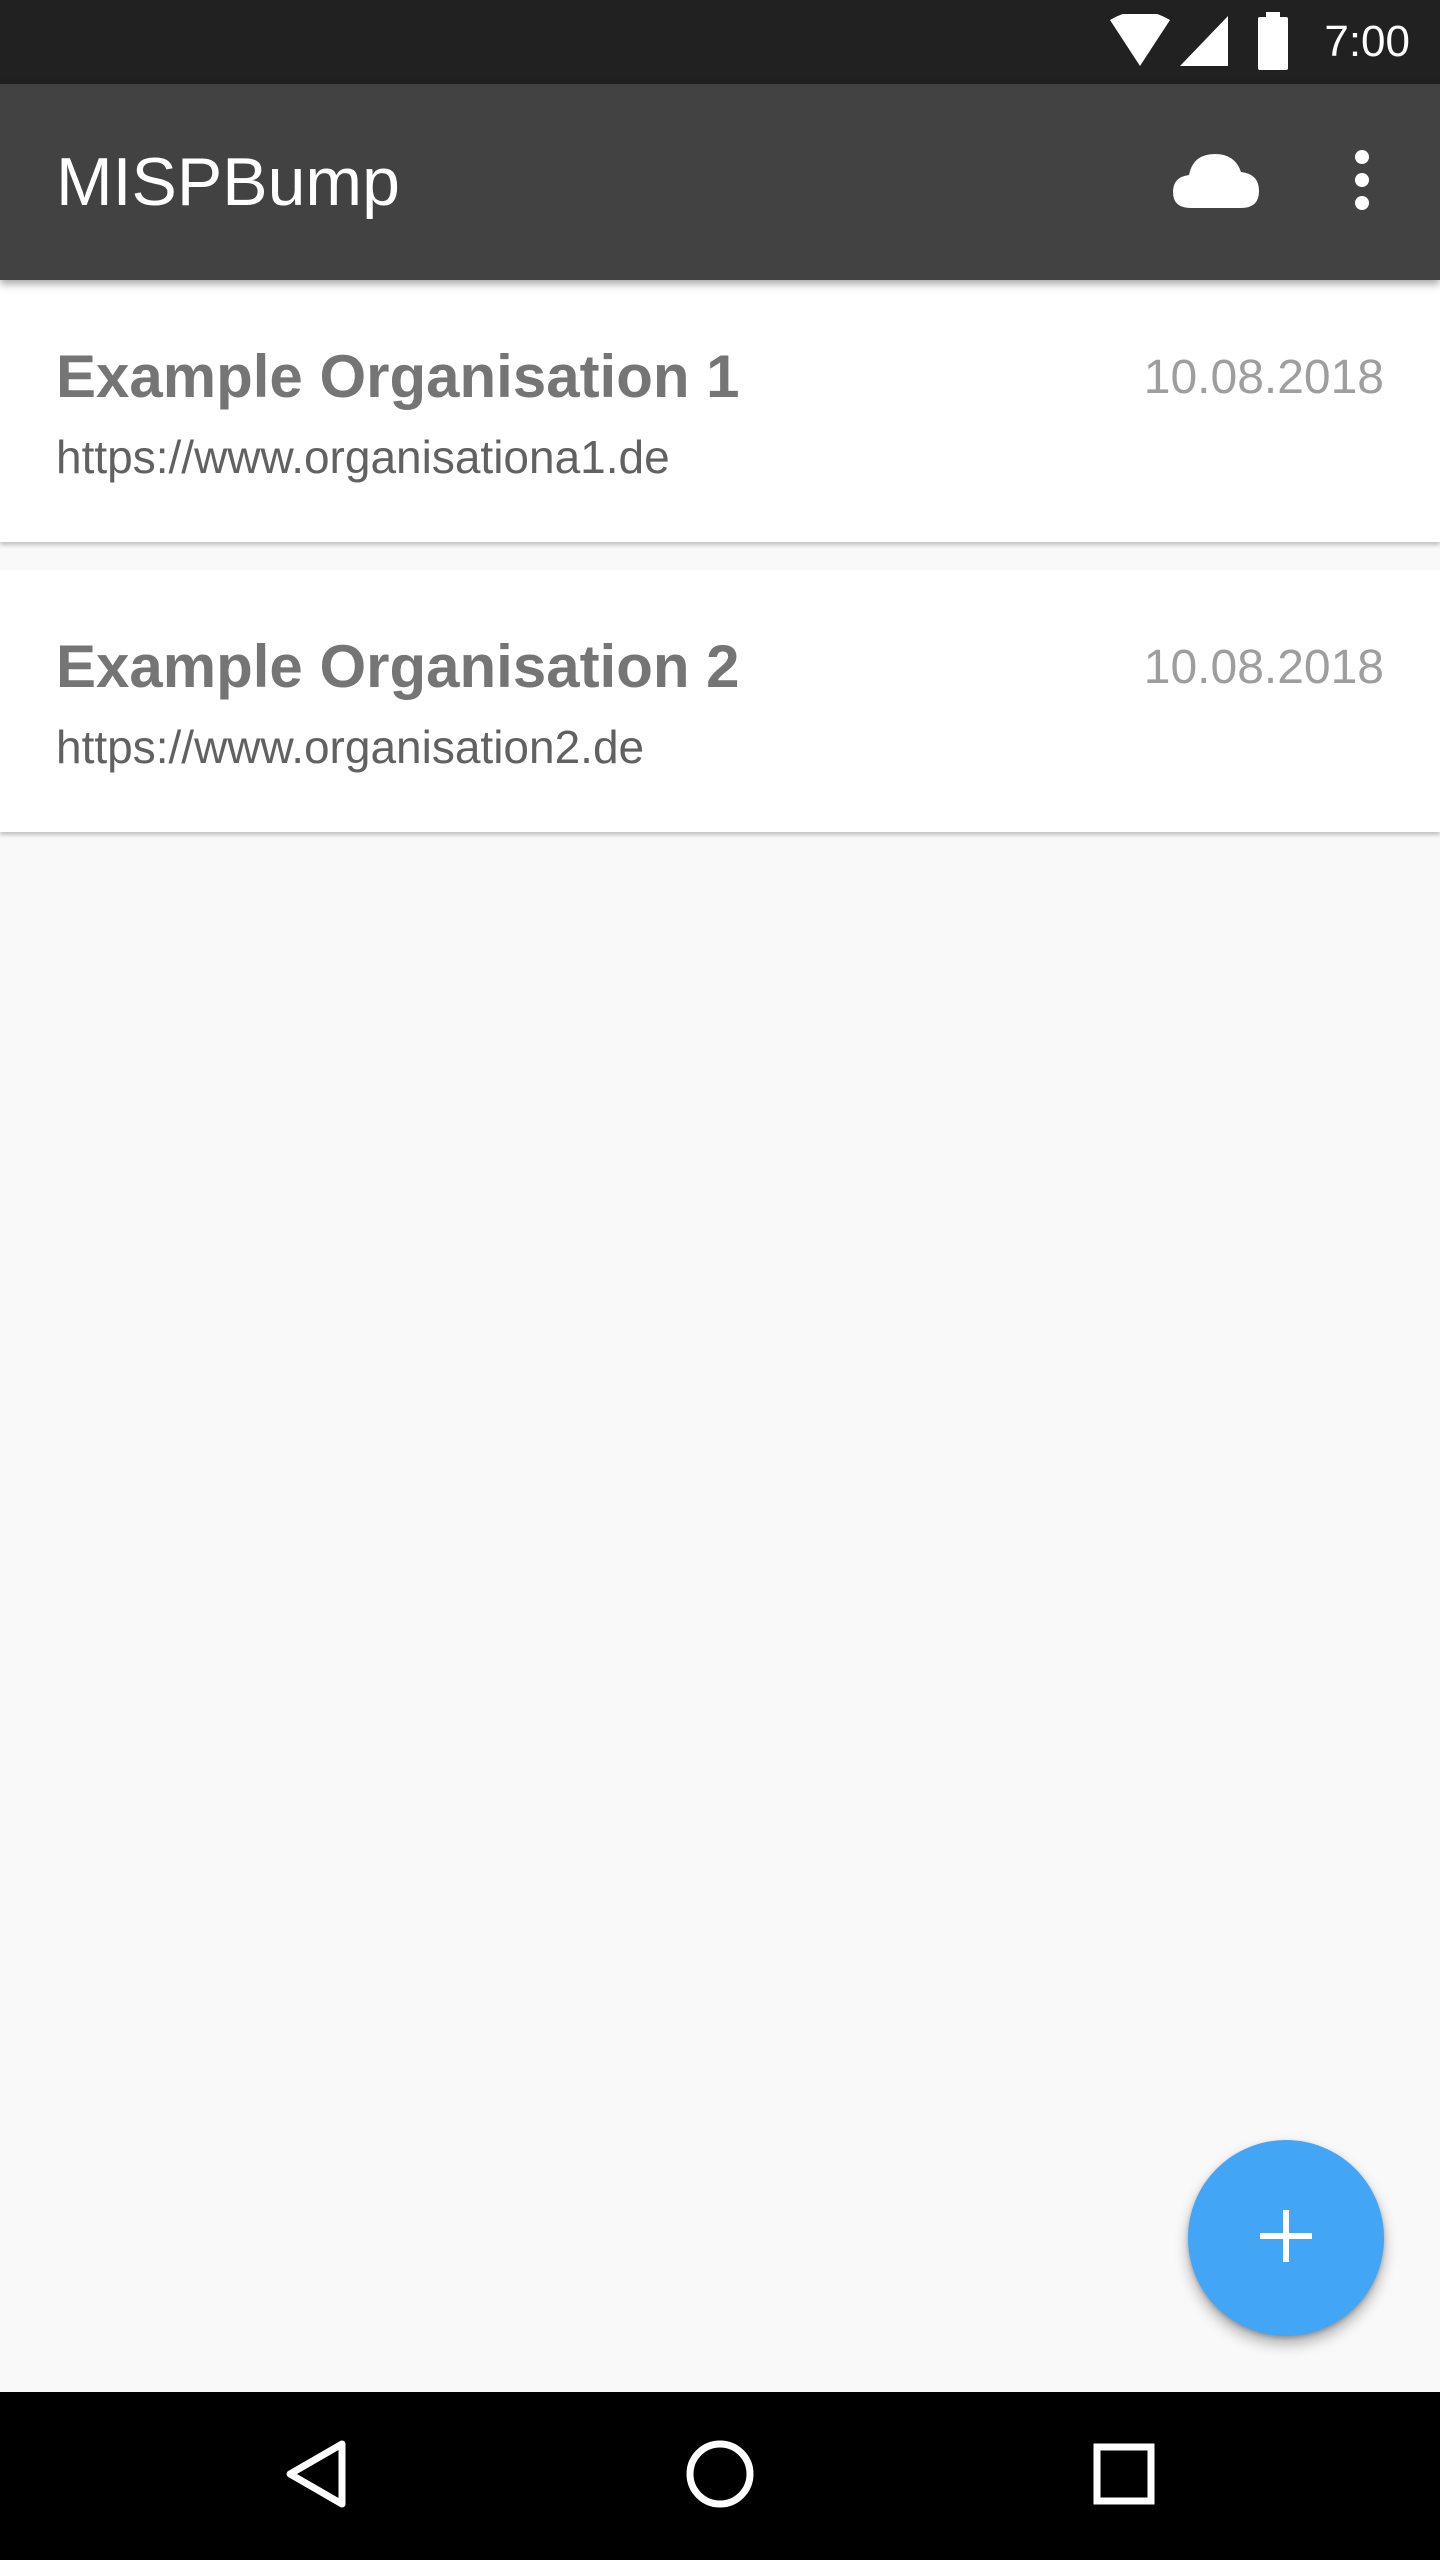 This screenshot has height=2560, width=1440. Describe the element at coordinates (350, 747) in the screenshot. I see `organisation-url: https://www.organisation2.de` at that location.